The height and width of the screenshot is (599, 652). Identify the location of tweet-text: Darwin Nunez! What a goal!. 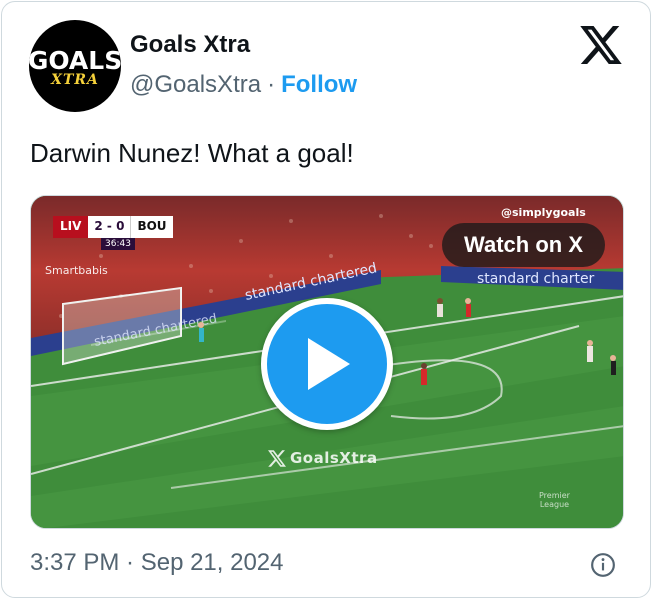
(192, 153).